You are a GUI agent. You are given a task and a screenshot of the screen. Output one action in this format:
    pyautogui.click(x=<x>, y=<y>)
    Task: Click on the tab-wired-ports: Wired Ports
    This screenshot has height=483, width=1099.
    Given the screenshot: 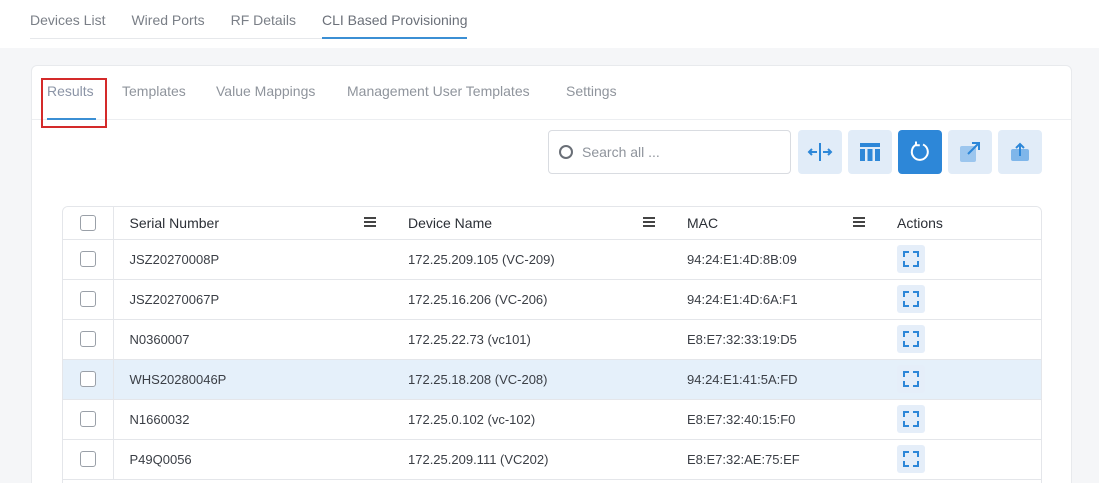 What is the action you would take?
    pyautogui.click(x=167, y=19)
    